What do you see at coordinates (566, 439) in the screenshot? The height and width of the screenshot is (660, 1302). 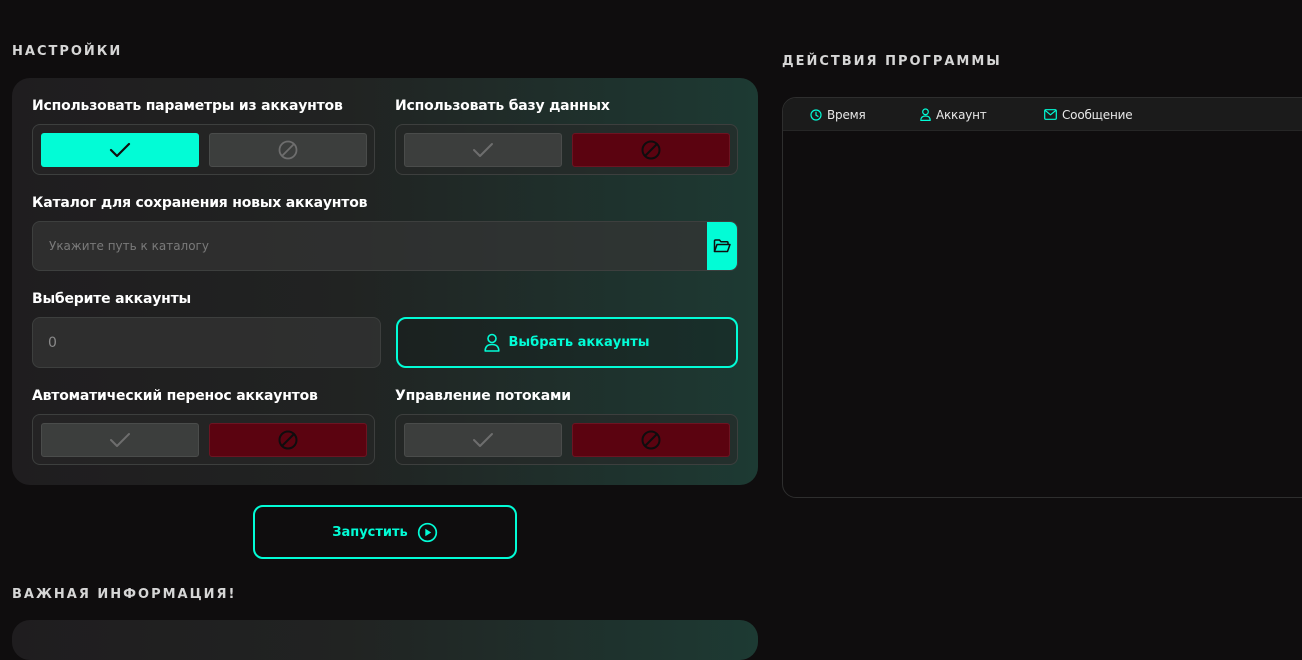 I see `thread-control-toggle` at bounding box center [566, 439].